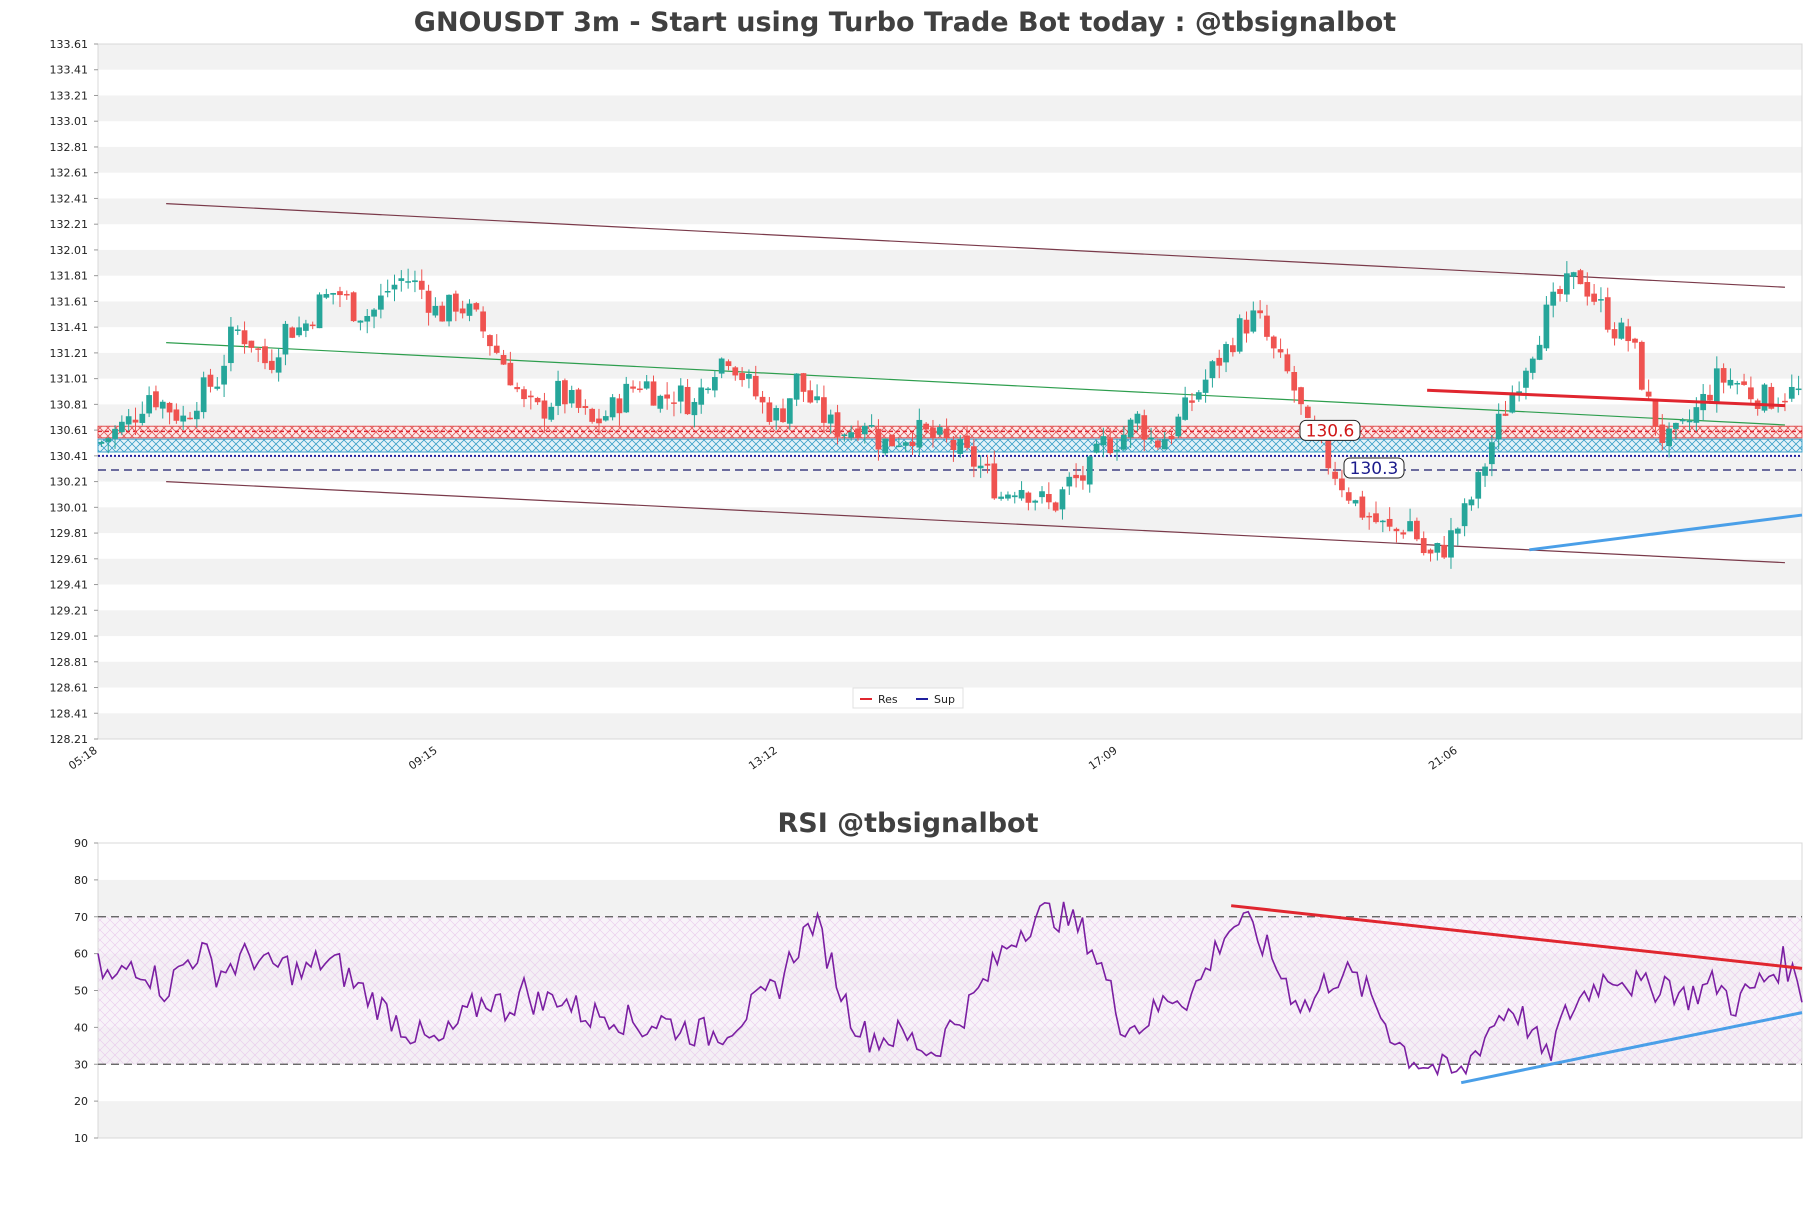  I want to click on rsi-y-tick-label: 90, so click(81, 843).